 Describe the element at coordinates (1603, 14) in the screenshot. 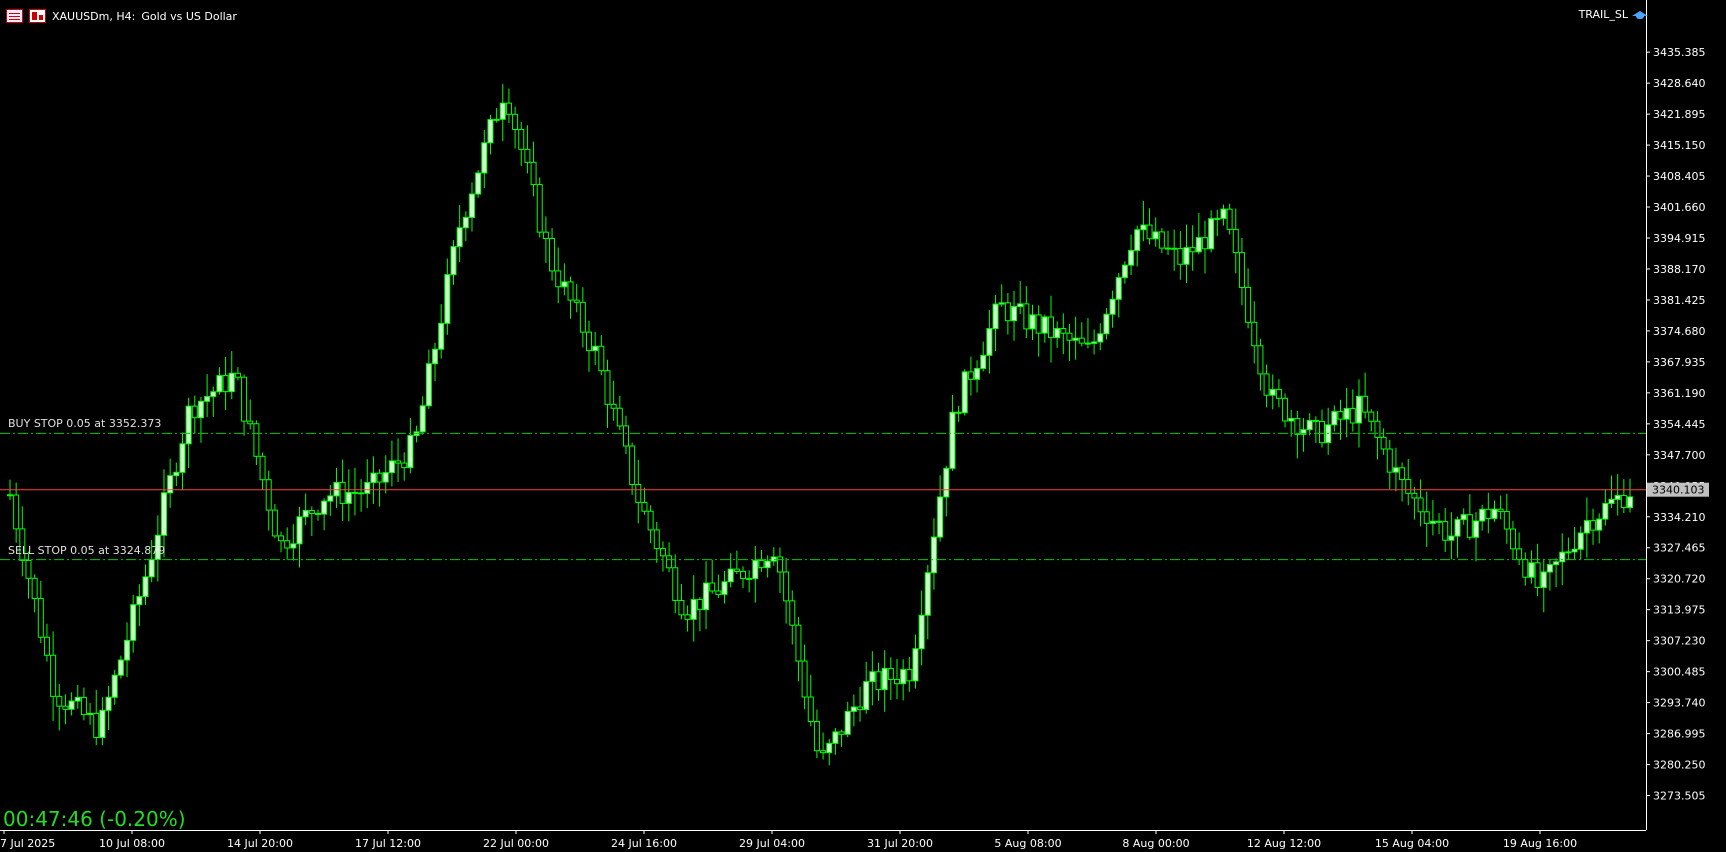

I see `expert-name: TRAIL_SL` at that location.